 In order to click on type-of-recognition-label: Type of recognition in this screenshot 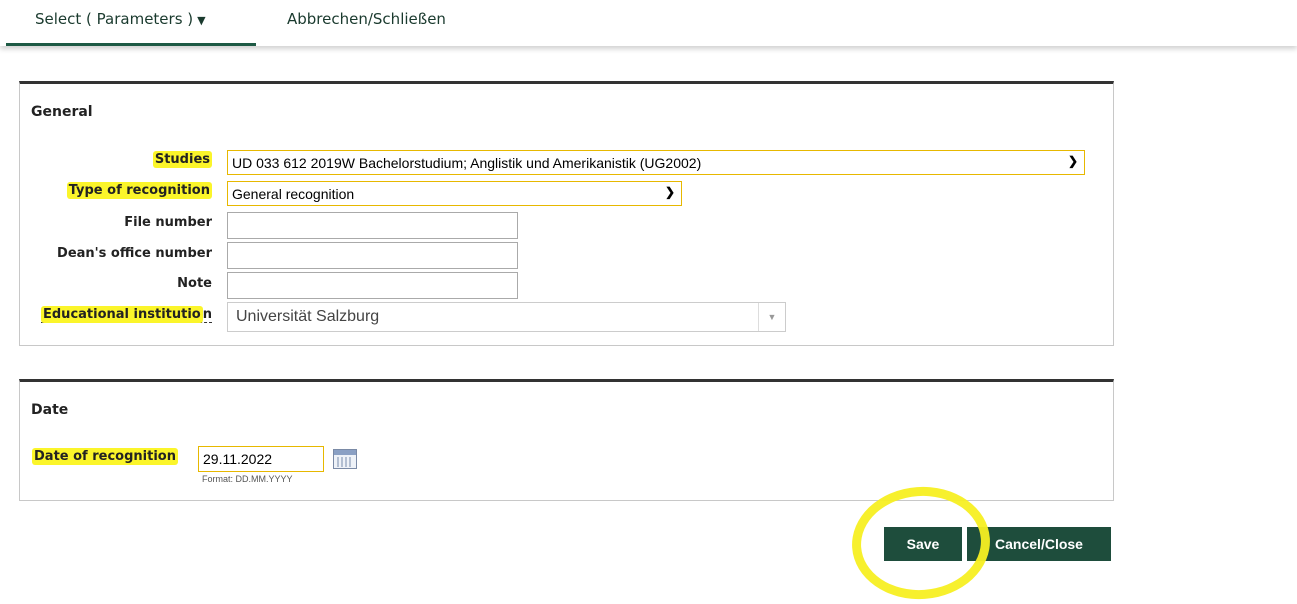, I will do `click(139, 190)`.